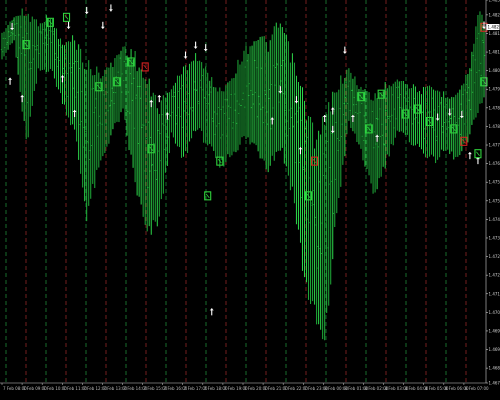 This screenshot has width=500, height=400. I want to click on price-tick-label: 1.47735, so click(494, 145).